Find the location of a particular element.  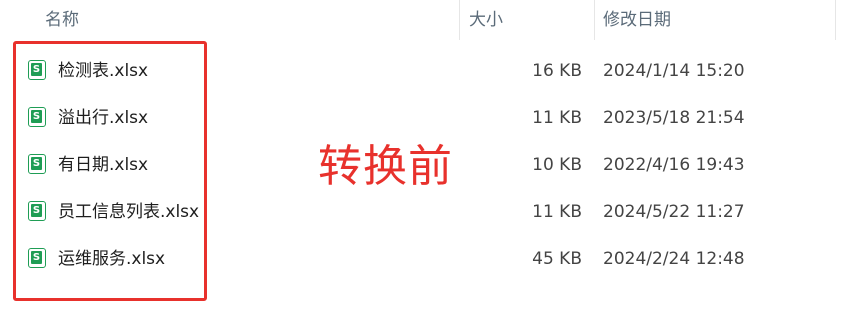

file-size: 45 KB is located at coordinates (557, 259).